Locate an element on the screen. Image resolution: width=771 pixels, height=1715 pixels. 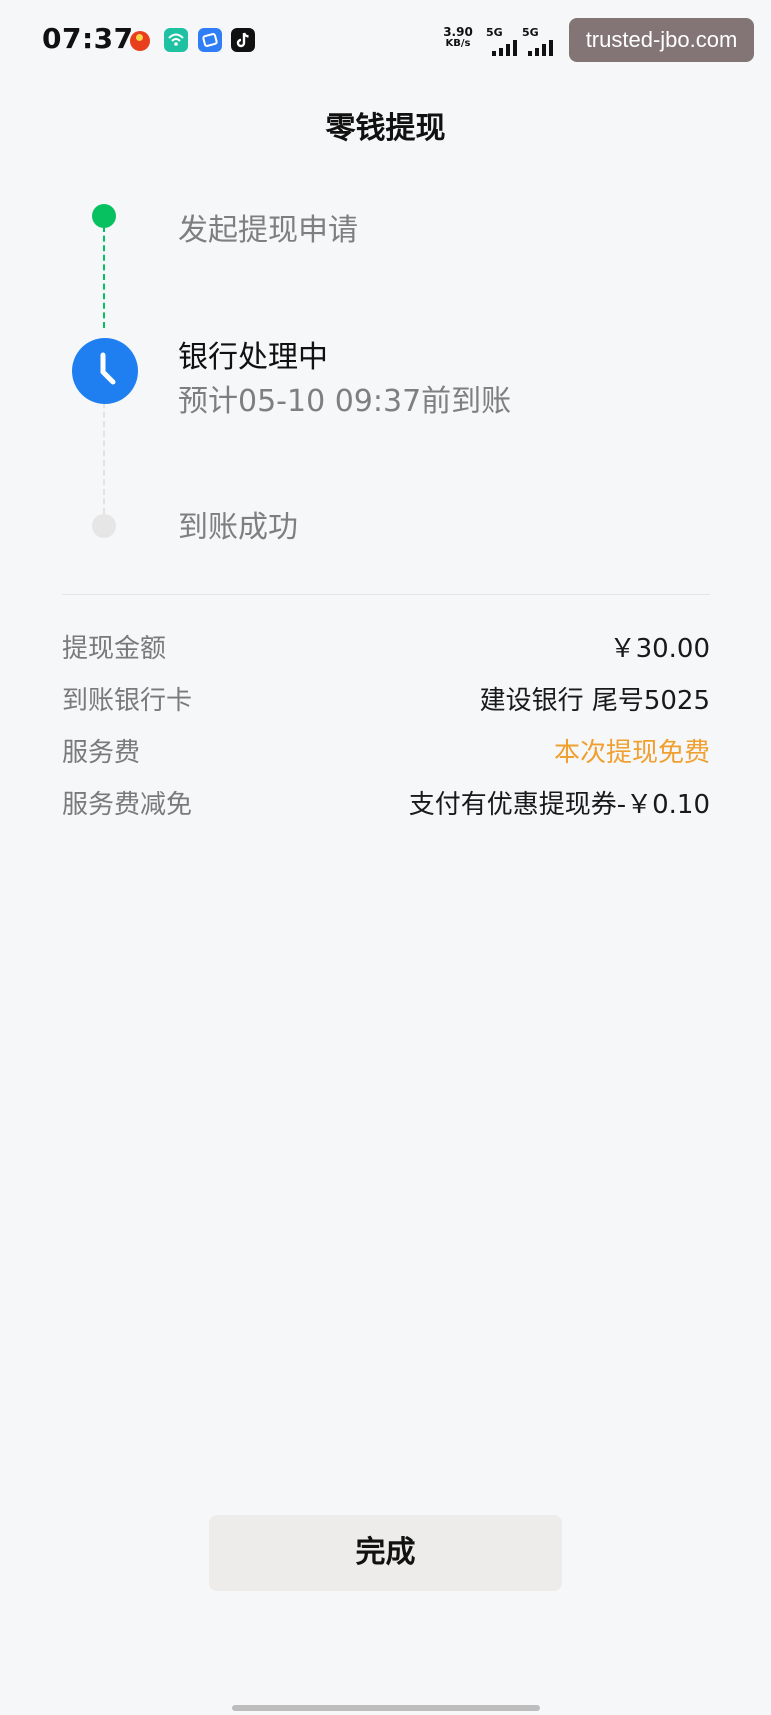
step-label-arrived: 到账成功 is located at coordinates (238, 527).